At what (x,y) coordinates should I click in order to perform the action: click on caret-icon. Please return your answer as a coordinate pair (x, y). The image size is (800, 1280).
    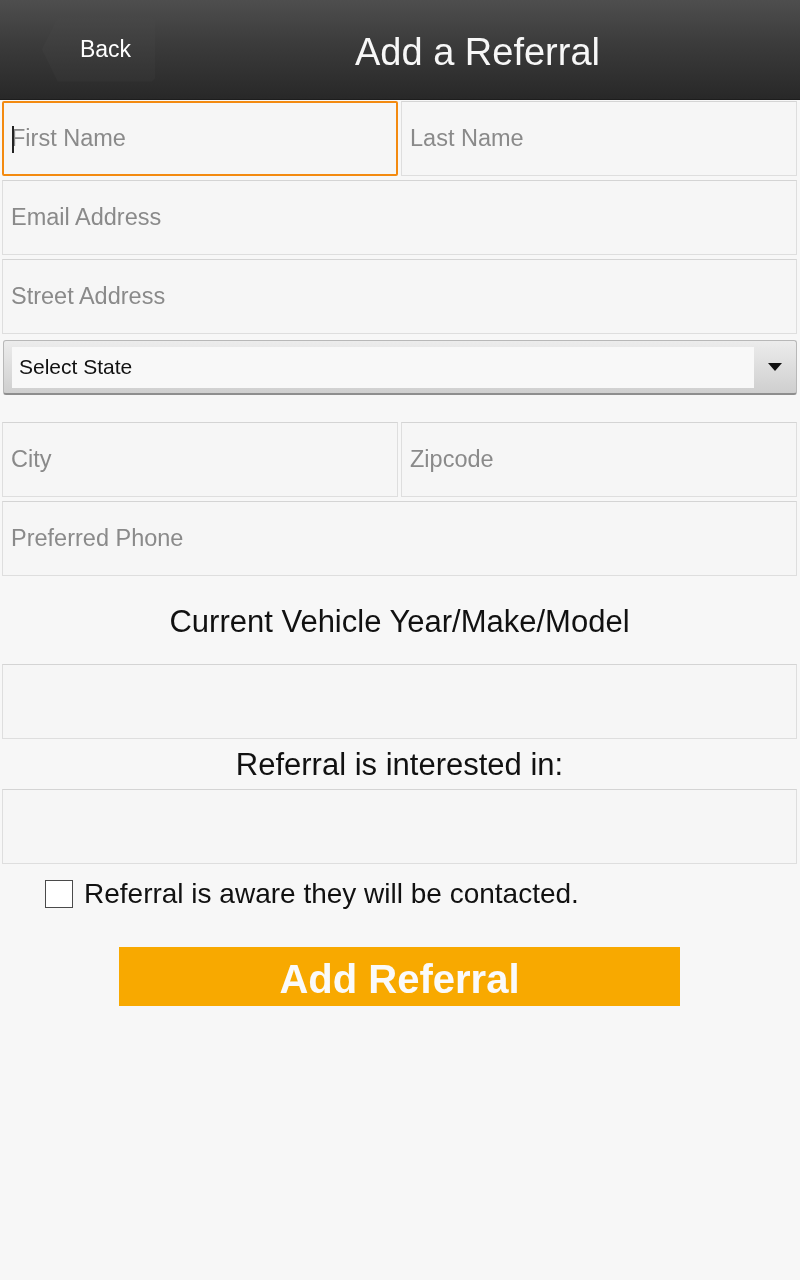
    Looking at the image, I should click on (775, 367).